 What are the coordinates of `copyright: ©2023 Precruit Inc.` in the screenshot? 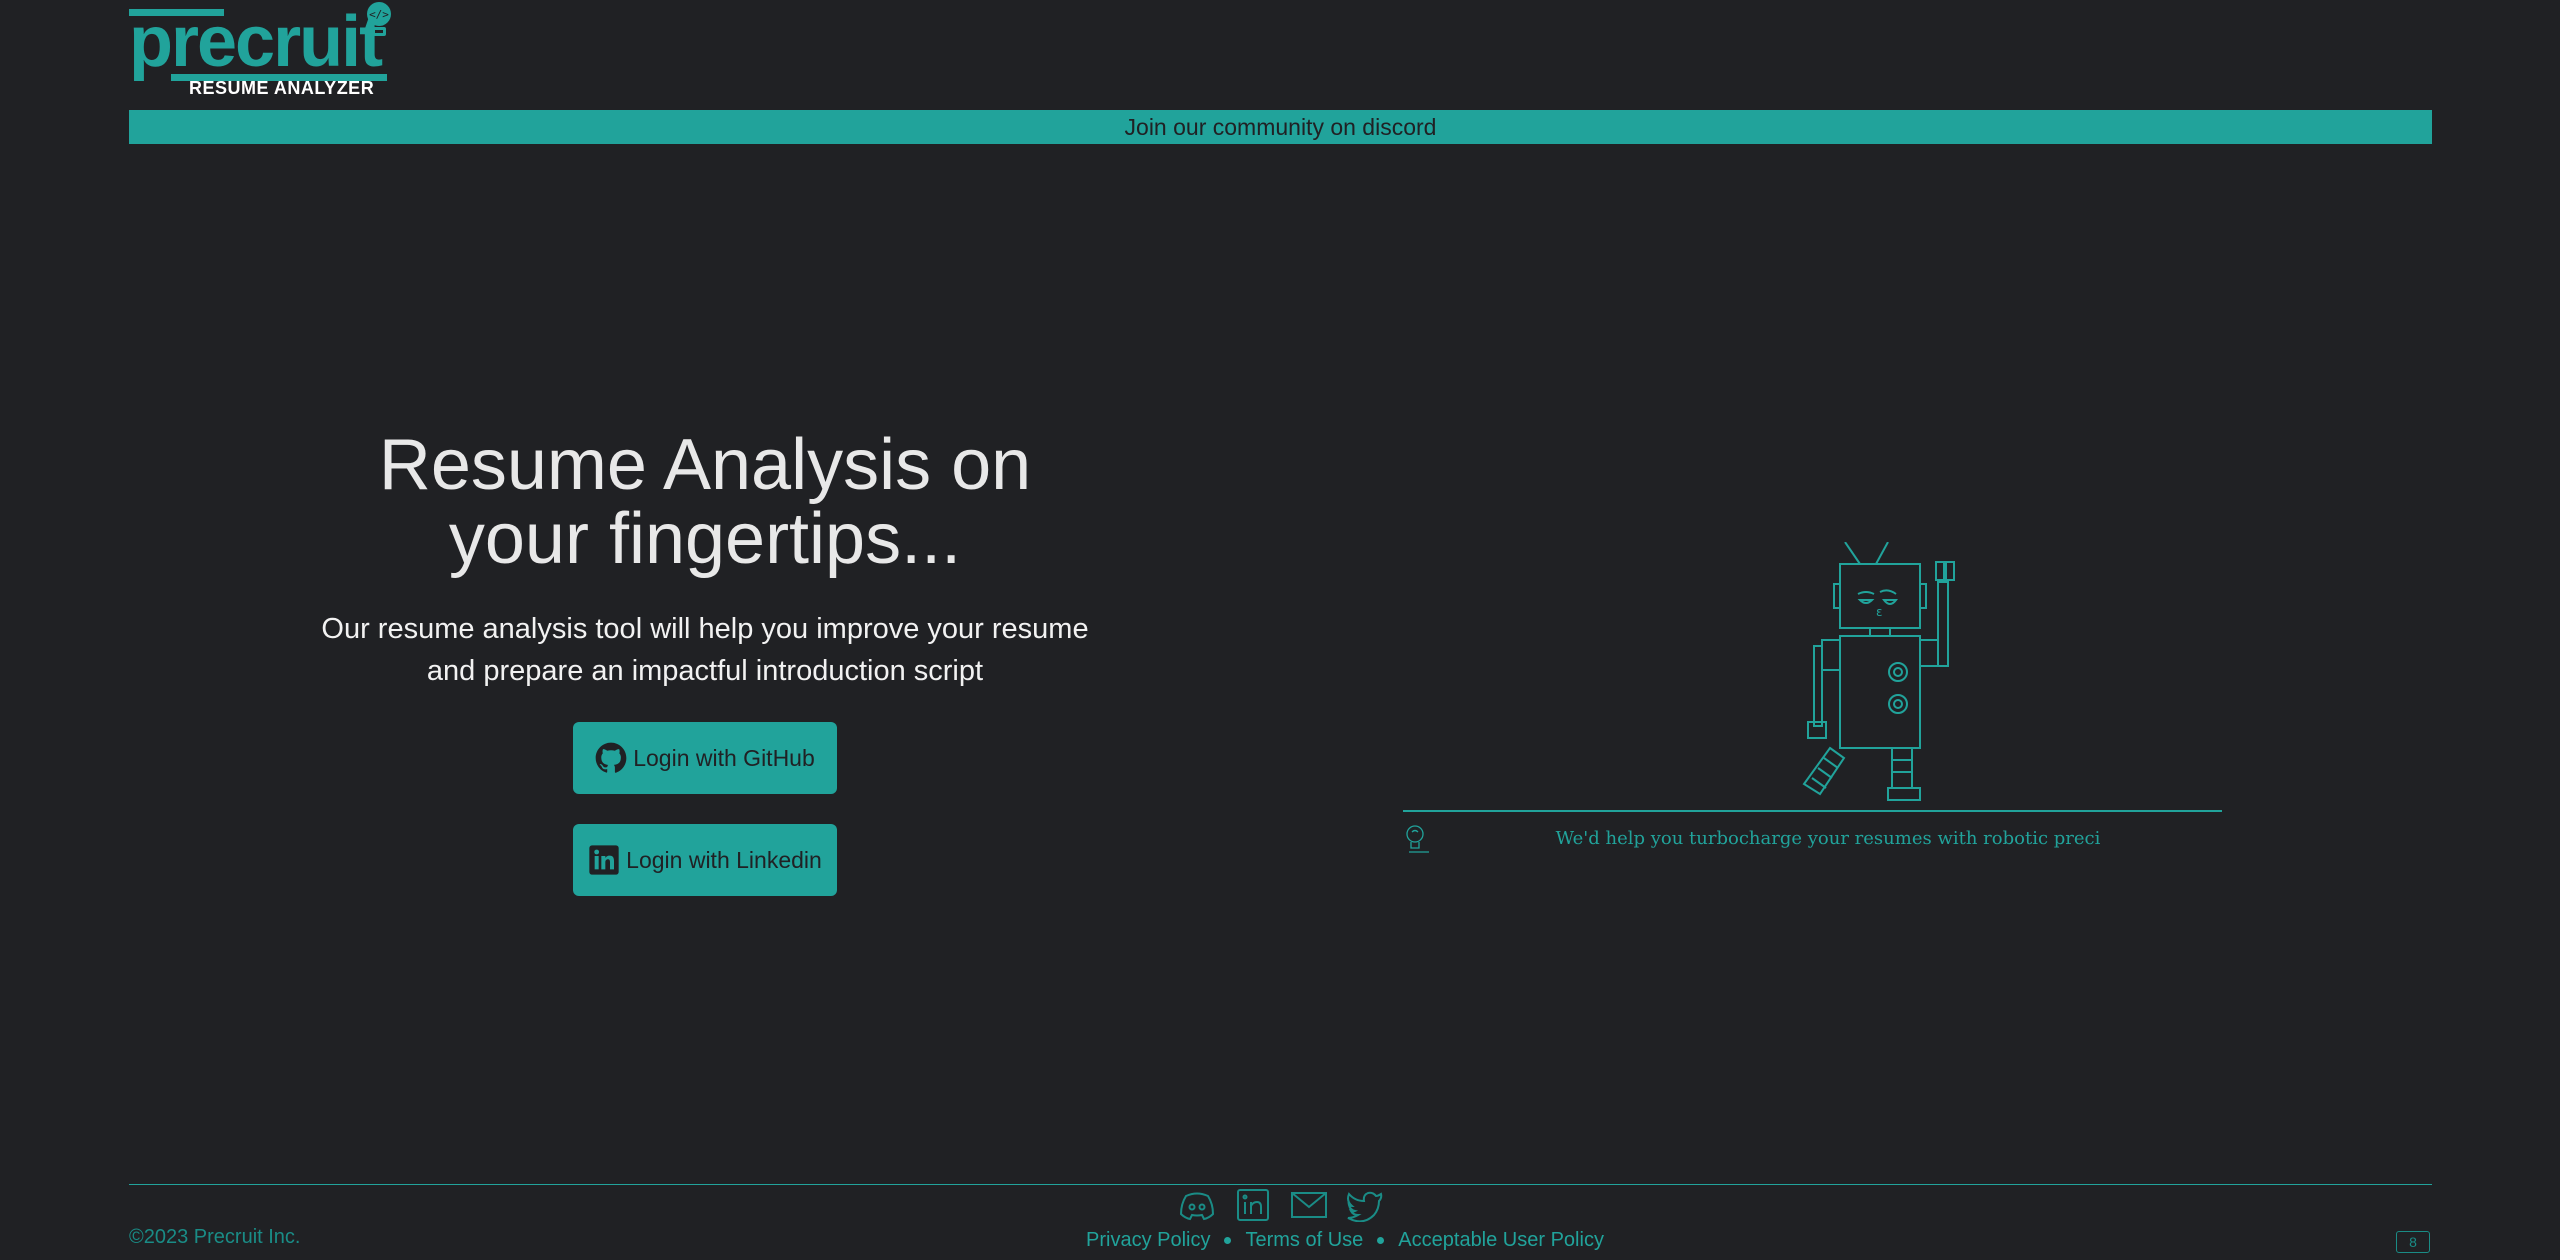 It's located at (215, 1237).